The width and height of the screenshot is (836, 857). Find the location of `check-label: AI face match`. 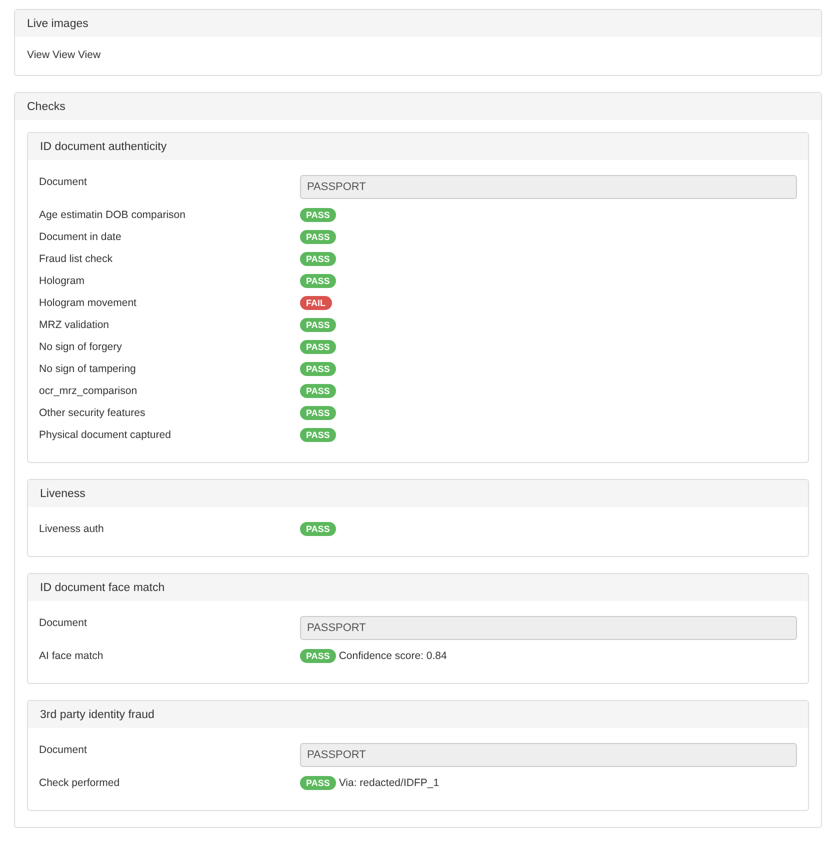

check-label: AI face match is located at coordinates (71, 656).